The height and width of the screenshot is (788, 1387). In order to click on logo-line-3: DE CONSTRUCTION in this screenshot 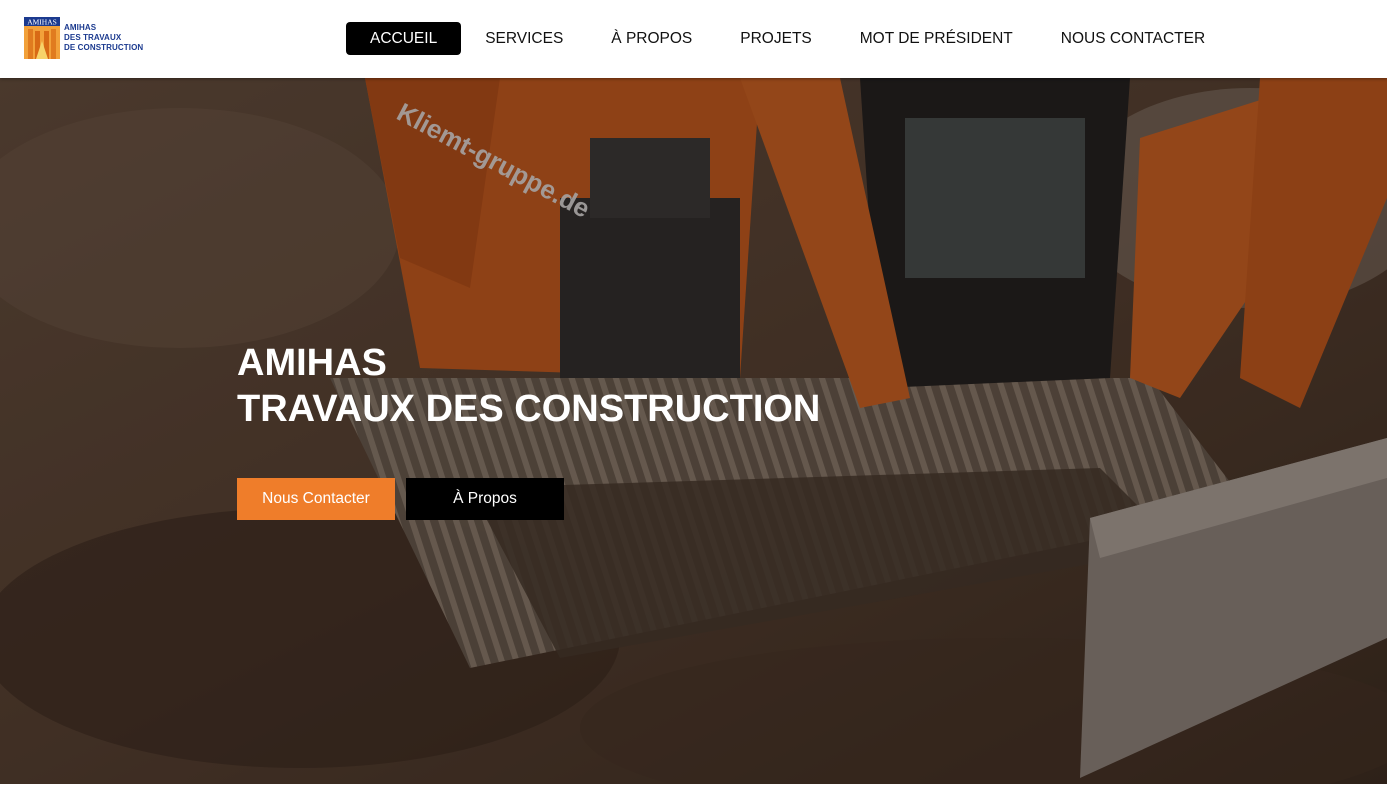, I will do `click(104, 47)`.